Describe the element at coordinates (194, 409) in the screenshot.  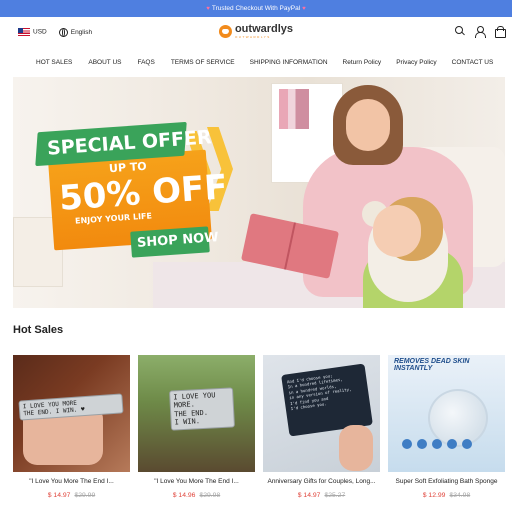
I see `image-text: I LOVE YOU MORE. THE END. I WIN.` at that location.